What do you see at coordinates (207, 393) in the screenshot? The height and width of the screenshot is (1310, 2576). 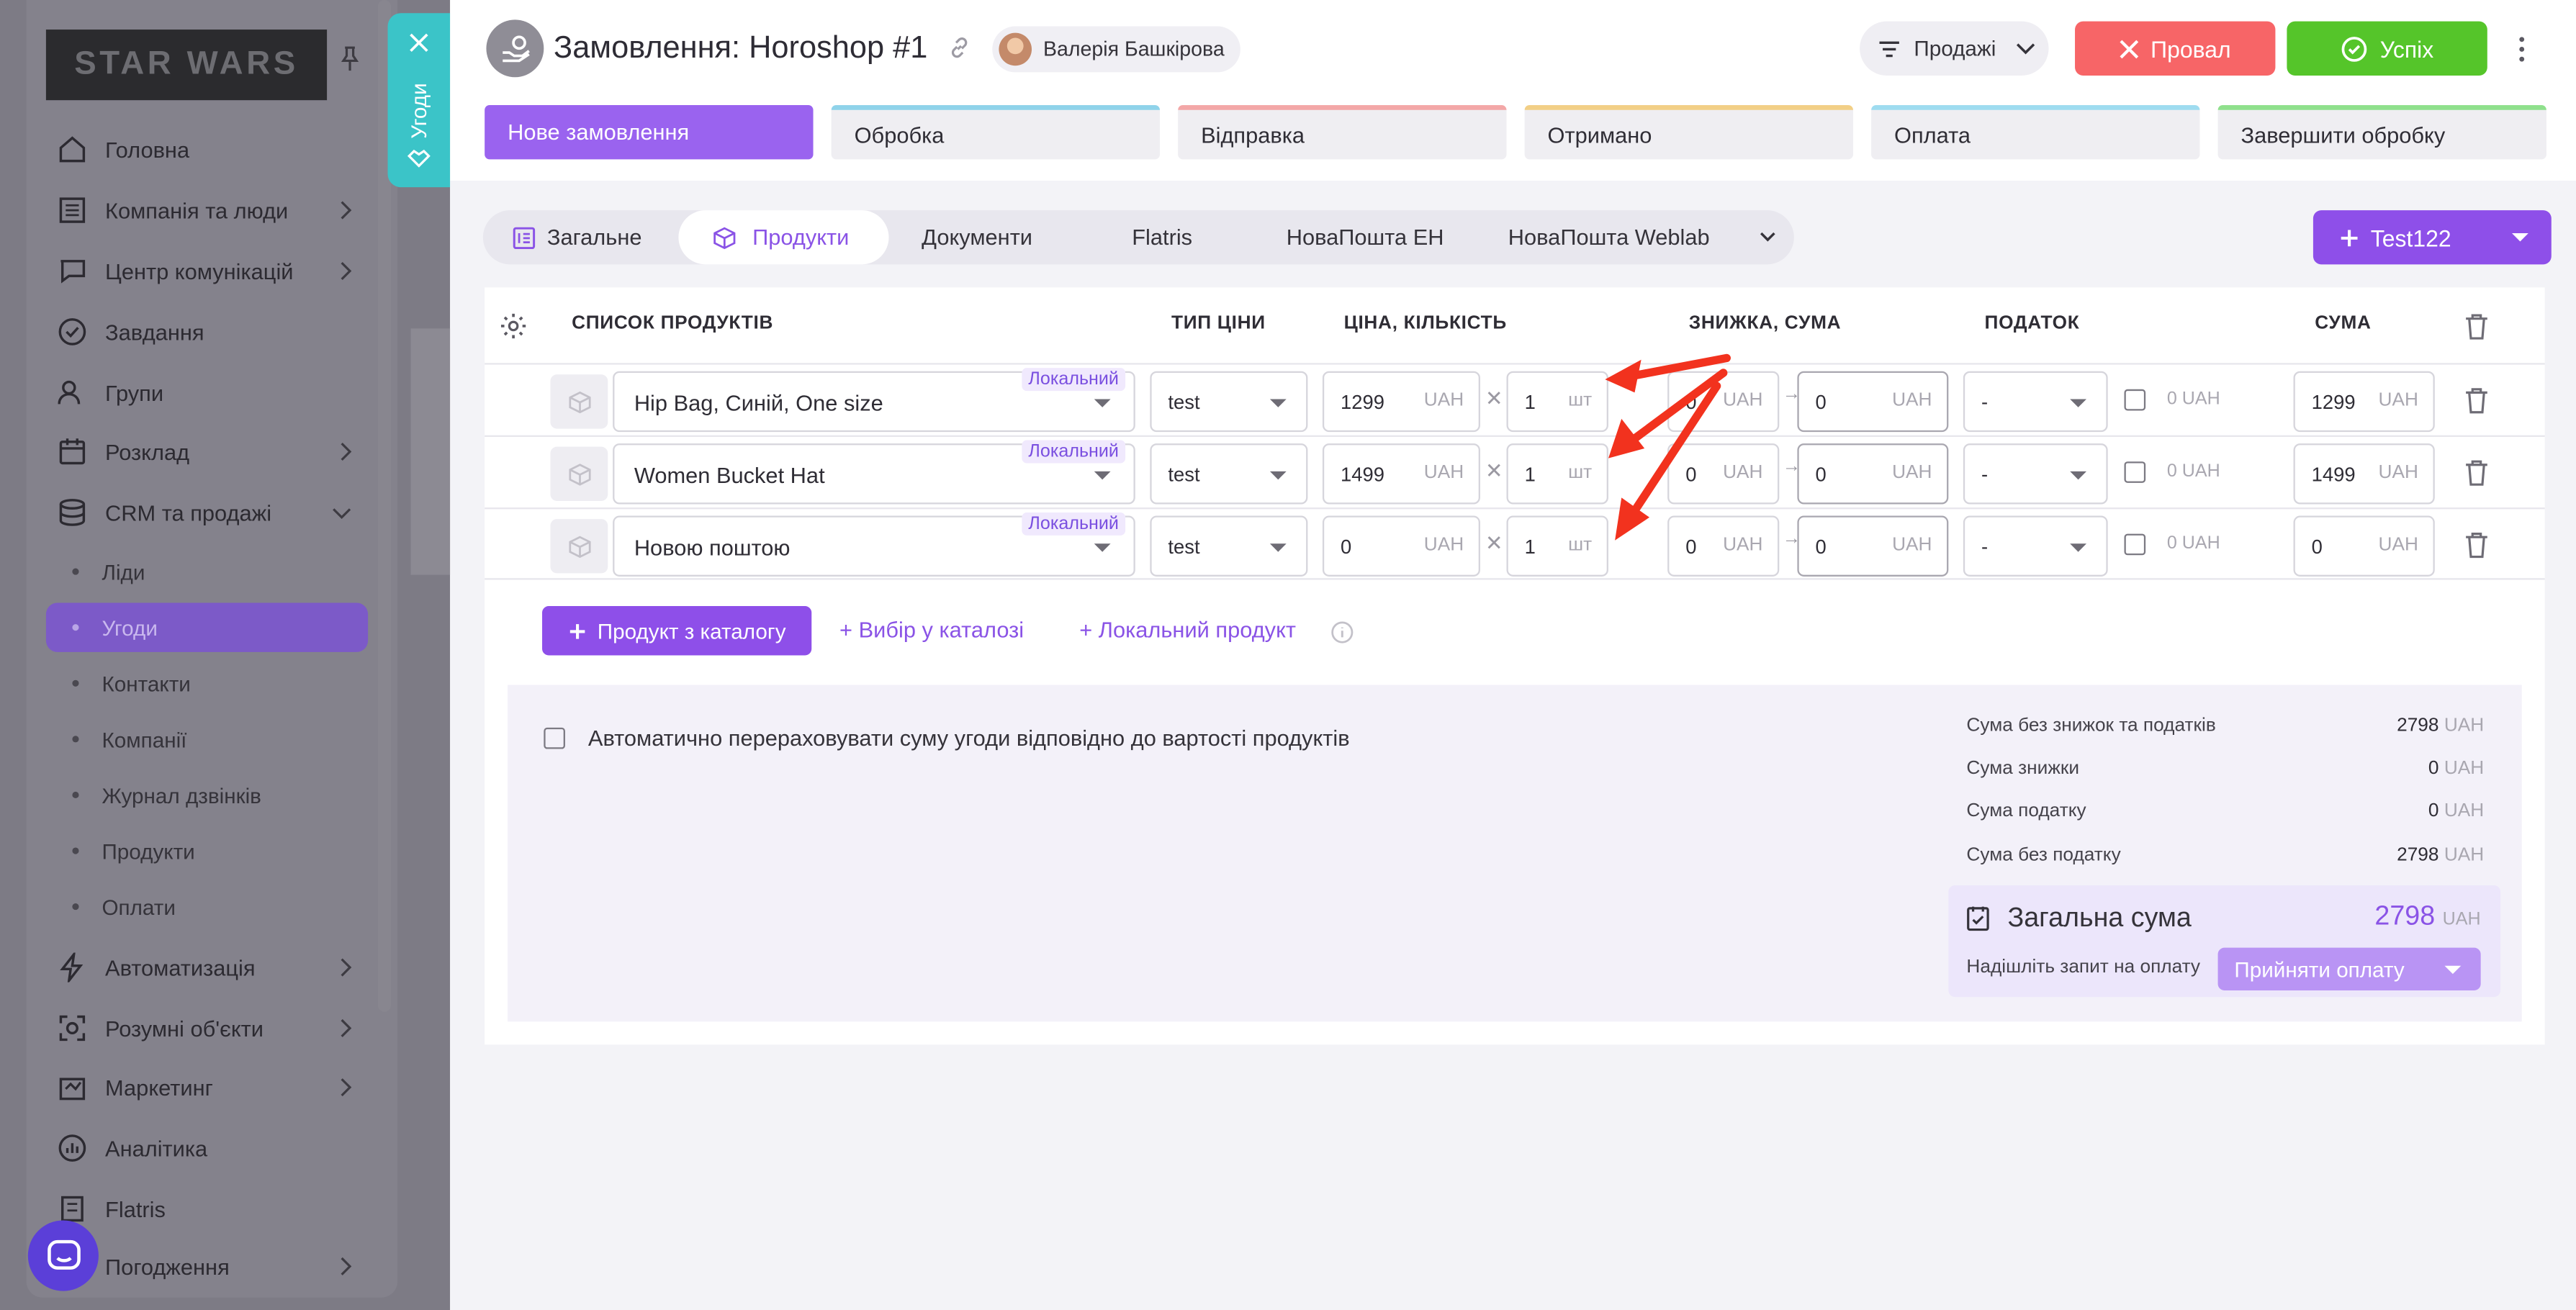 I see `sidebar-item-groups: Групи` at bounding box center [207, 393].